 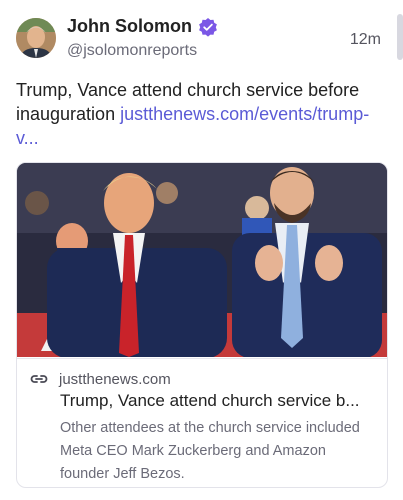 I want to click on author-name: John Solomon, so click(x=129, y=26).